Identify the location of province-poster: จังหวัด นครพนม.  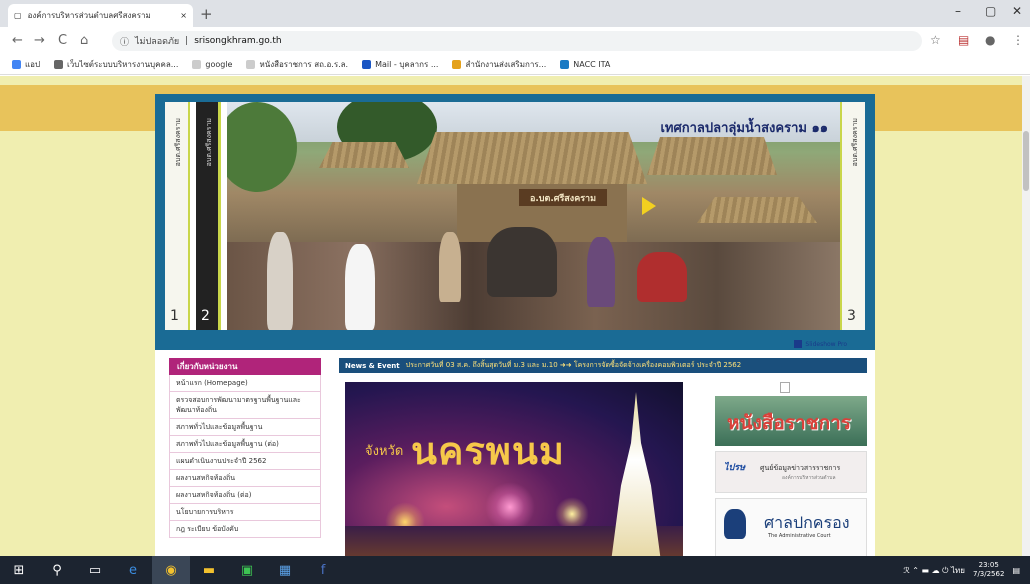
(514, 469).